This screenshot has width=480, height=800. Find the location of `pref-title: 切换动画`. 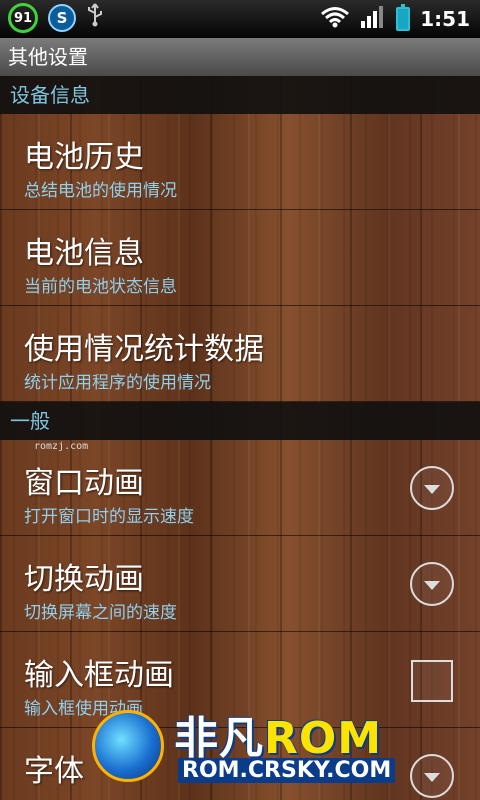

pref-title: 切换动画 is located at coordinates (84, 579).